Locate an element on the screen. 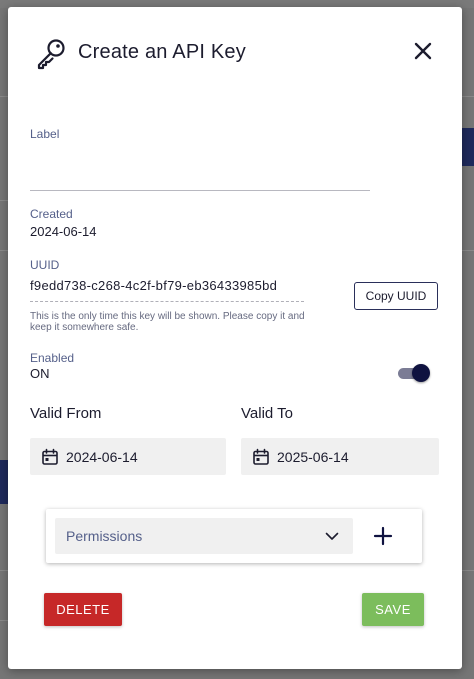  valid-from-value: 2024-06-14 is located at coordinates (102, 456).